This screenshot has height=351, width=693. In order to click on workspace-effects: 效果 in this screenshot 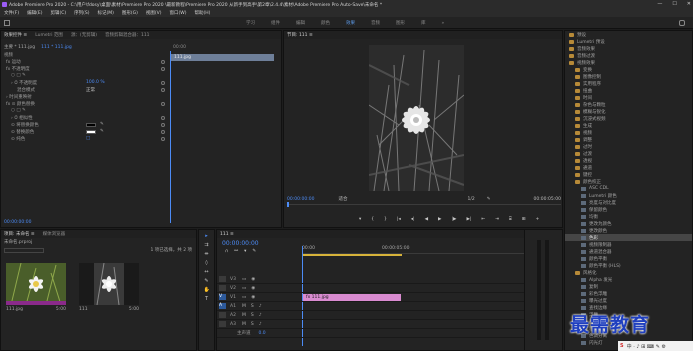, I will do `click(350, 23)`.